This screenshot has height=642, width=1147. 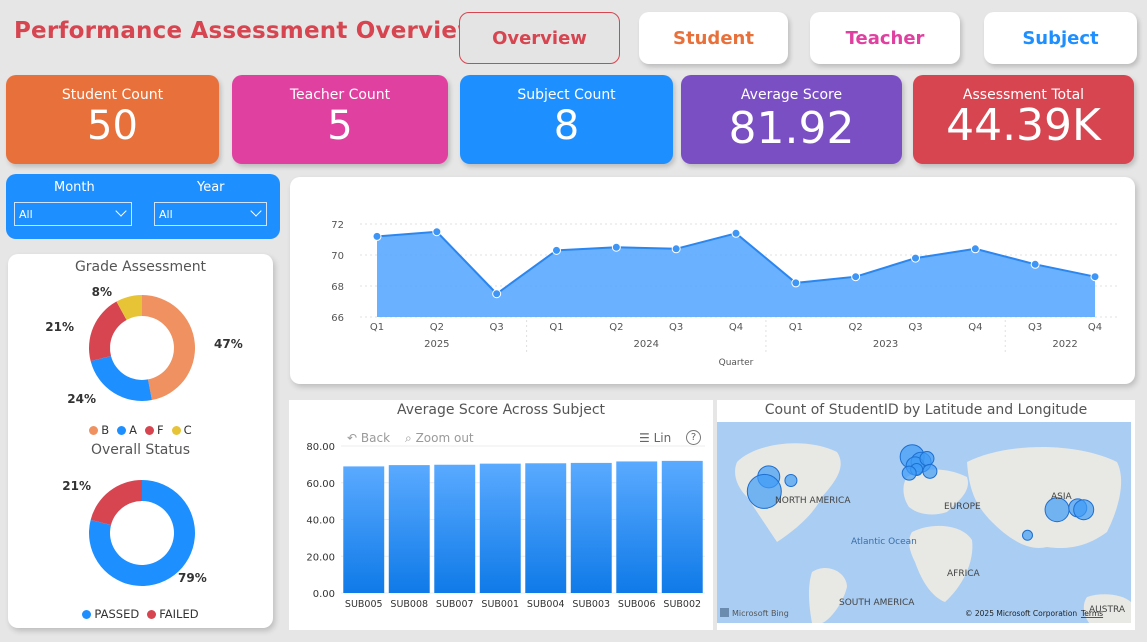 I want to click on month-select: All, so click(x=73, y=214).